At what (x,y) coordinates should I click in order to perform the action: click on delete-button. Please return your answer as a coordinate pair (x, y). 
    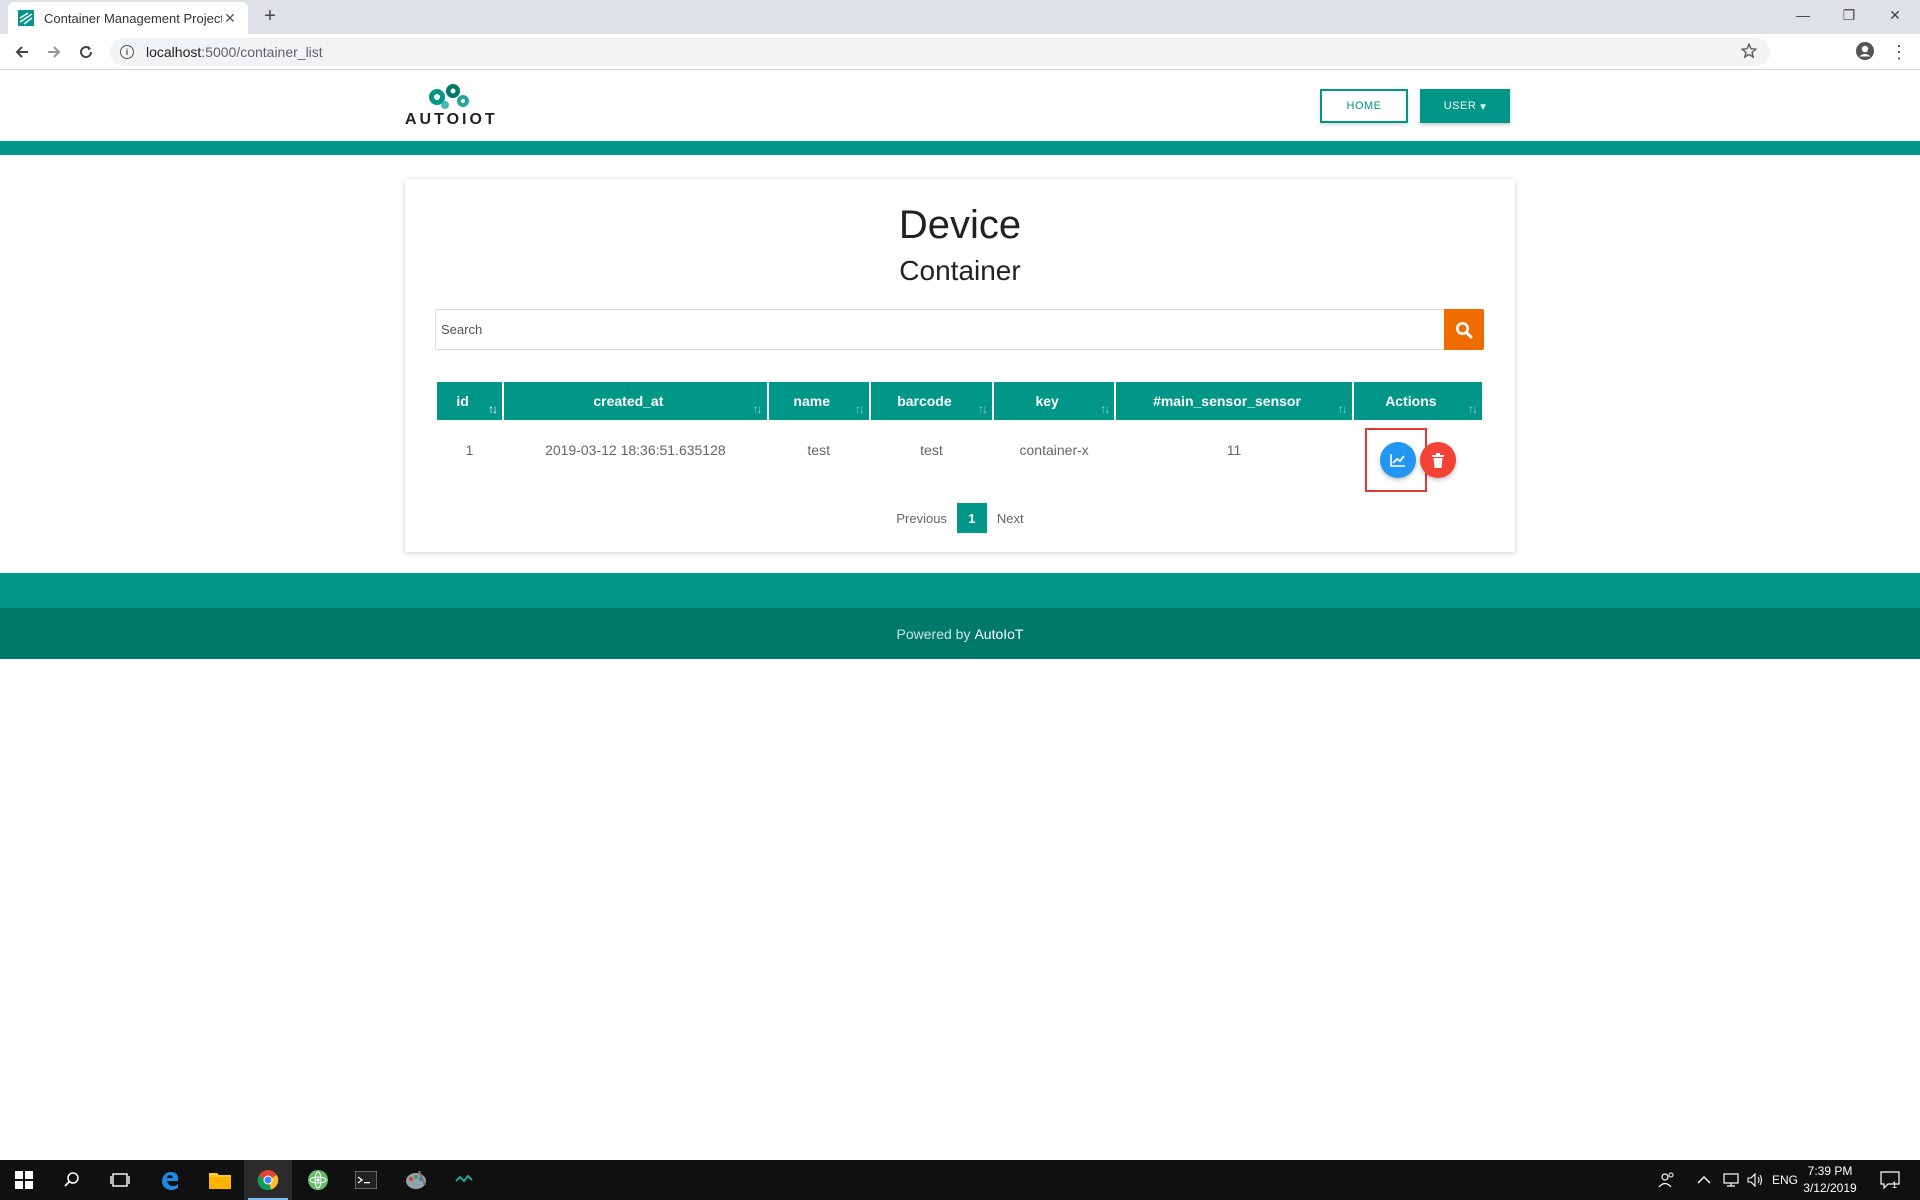
    Looking at the image, I should click on (1438, 460).